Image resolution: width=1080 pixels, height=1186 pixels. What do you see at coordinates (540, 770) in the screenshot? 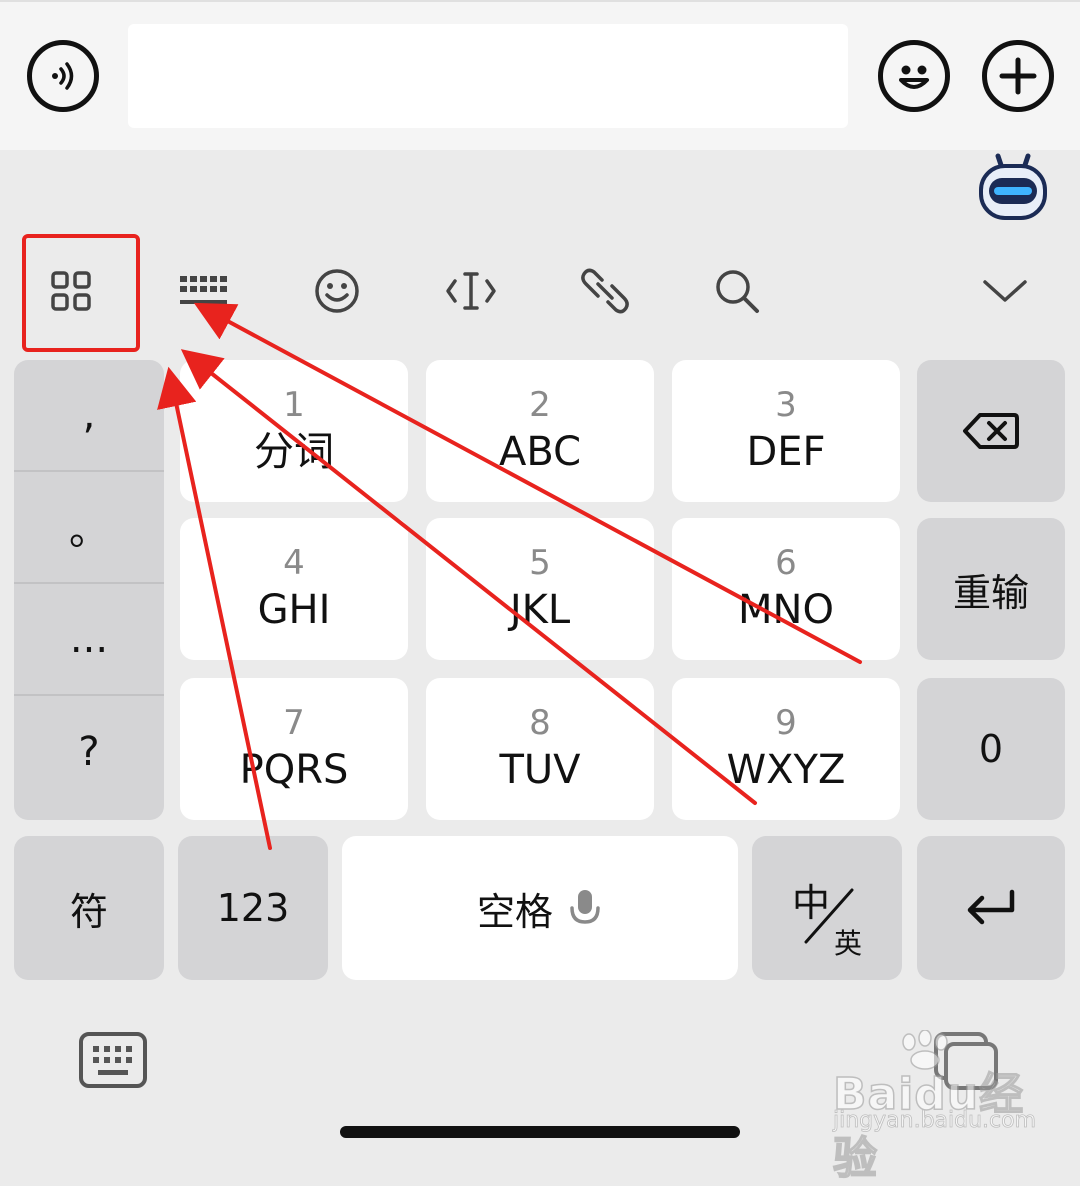
I see `key-letters: TUV` at bounding box center [540, 770].